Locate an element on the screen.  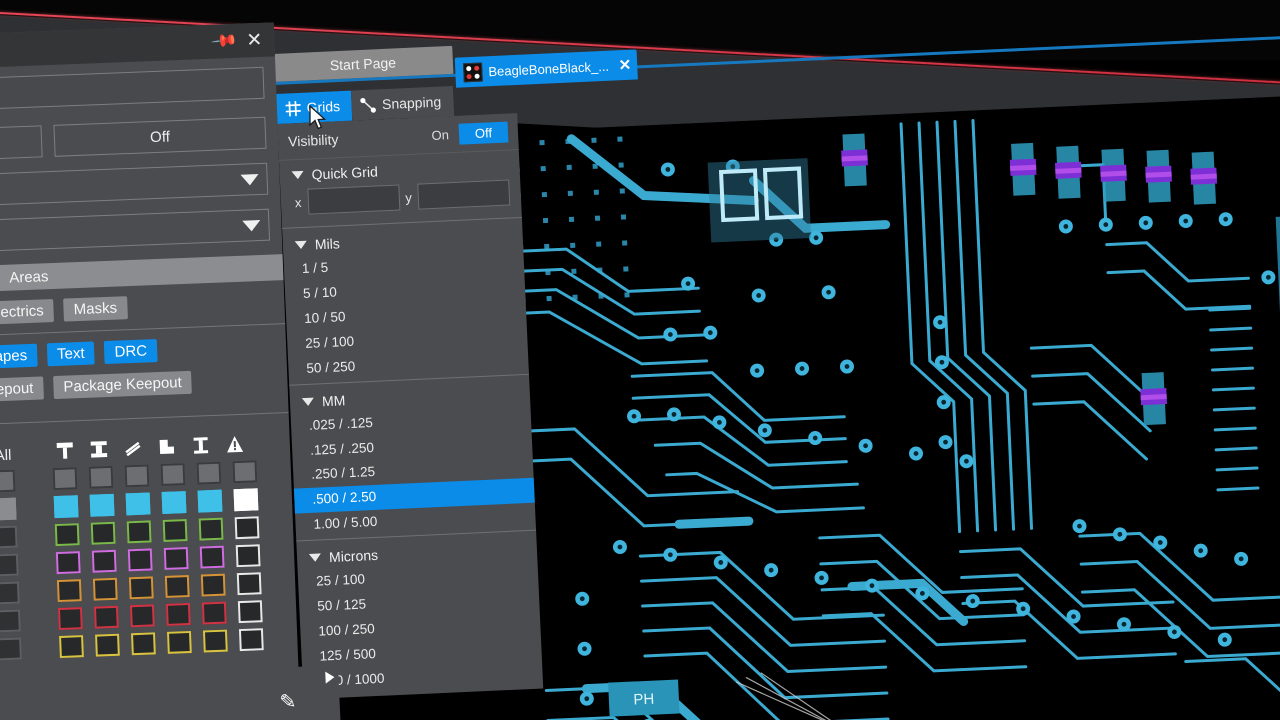
toolbar-flyout-fragment: ✎ is located at coordinates (306, 692).